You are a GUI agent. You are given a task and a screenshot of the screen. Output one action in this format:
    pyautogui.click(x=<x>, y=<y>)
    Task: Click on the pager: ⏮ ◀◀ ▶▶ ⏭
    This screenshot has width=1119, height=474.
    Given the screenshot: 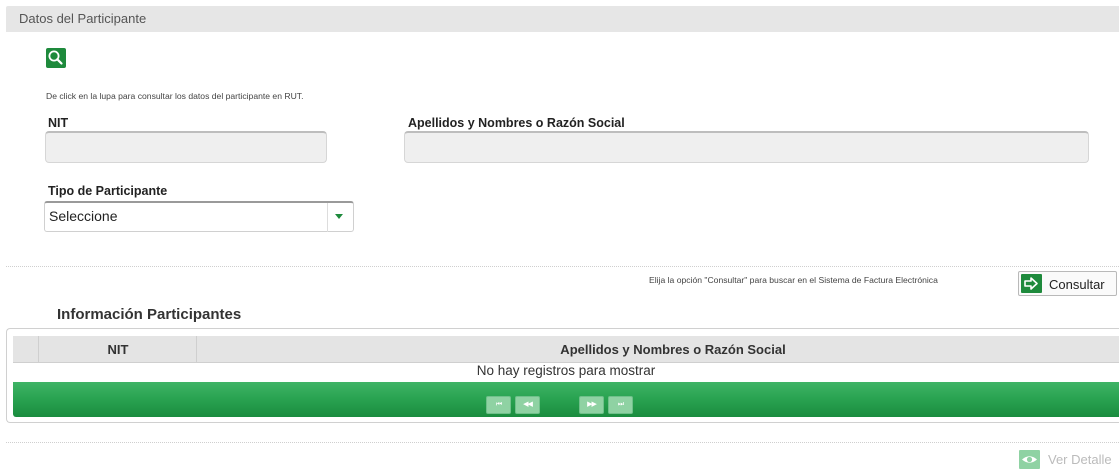 What is the action you would take?
    pyautogui.click(x=566, y=399)
    